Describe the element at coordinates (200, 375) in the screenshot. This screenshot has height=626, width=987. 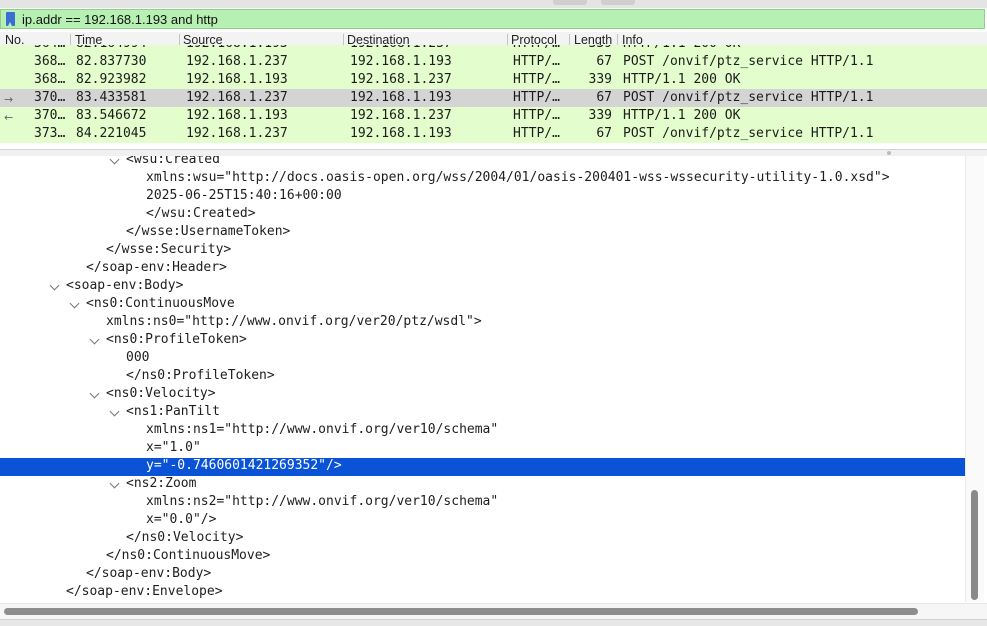
I see `detail-line-text: </ns0:ProfileToken>` at that location.